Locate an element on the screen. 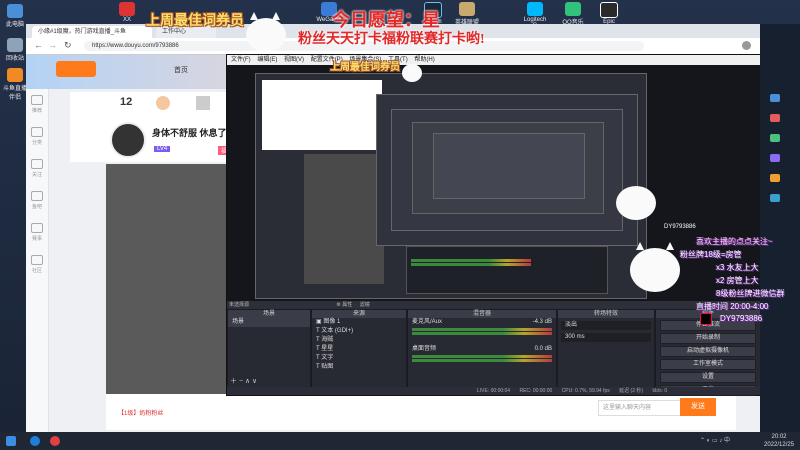 Image resolution: width=800 pixels, height=450 pixels. source-item-pirate: T 海贼 is located at coordinates (359, 340).